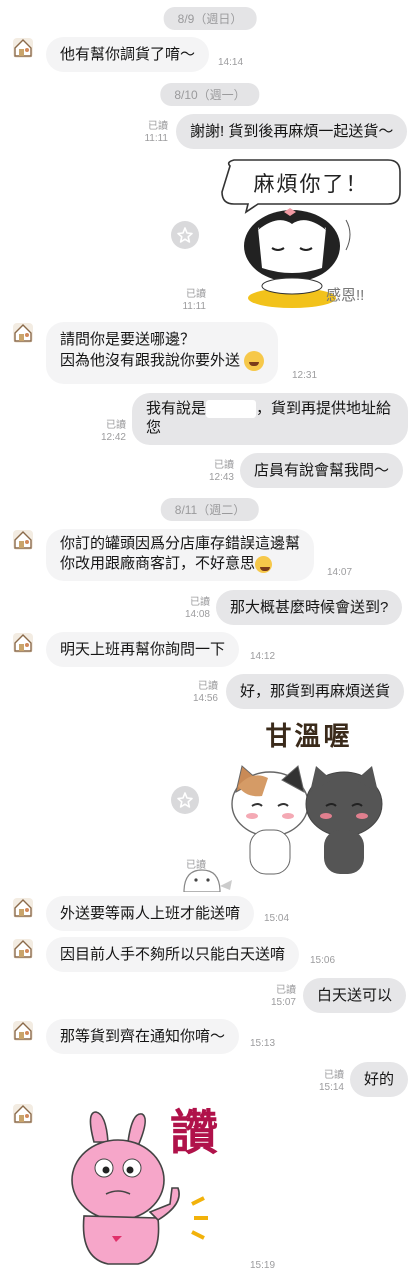 Image resolution: width=420 pixels, height=1279 pixels. Describe the element at coordinates (263, 1265) in the screenshot. I see `message-time: 15:19` at that location.